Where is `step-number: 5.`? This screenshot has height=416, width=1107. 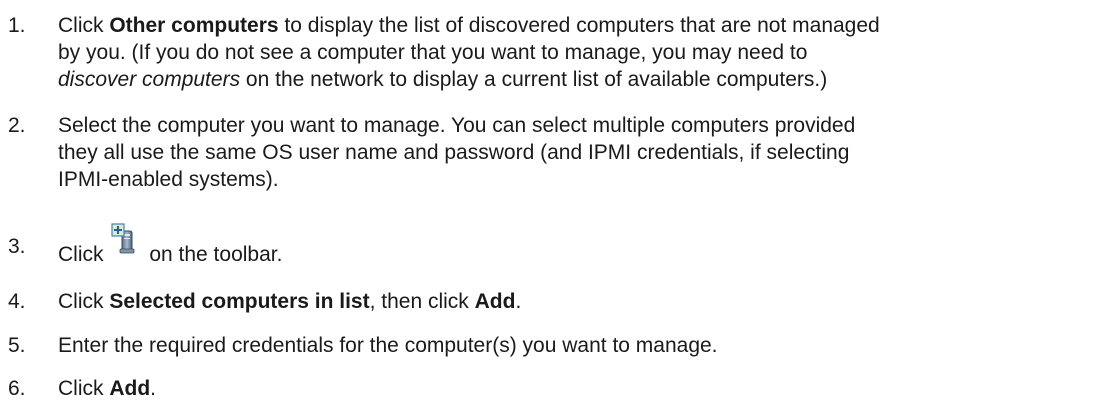
step-number: 5. is located at coordinates (17, 345).